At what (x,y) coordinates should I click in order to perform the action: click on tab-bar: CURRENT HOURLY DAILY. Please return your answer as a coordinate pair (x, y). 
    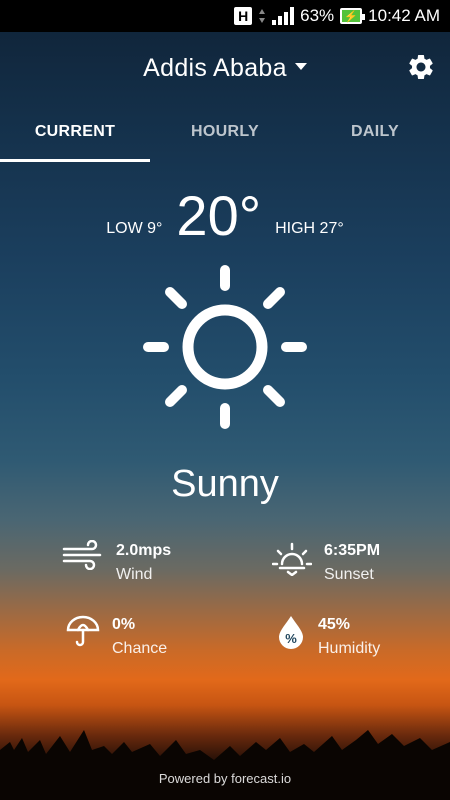
    Looking at the image, I should click on (225, 137).